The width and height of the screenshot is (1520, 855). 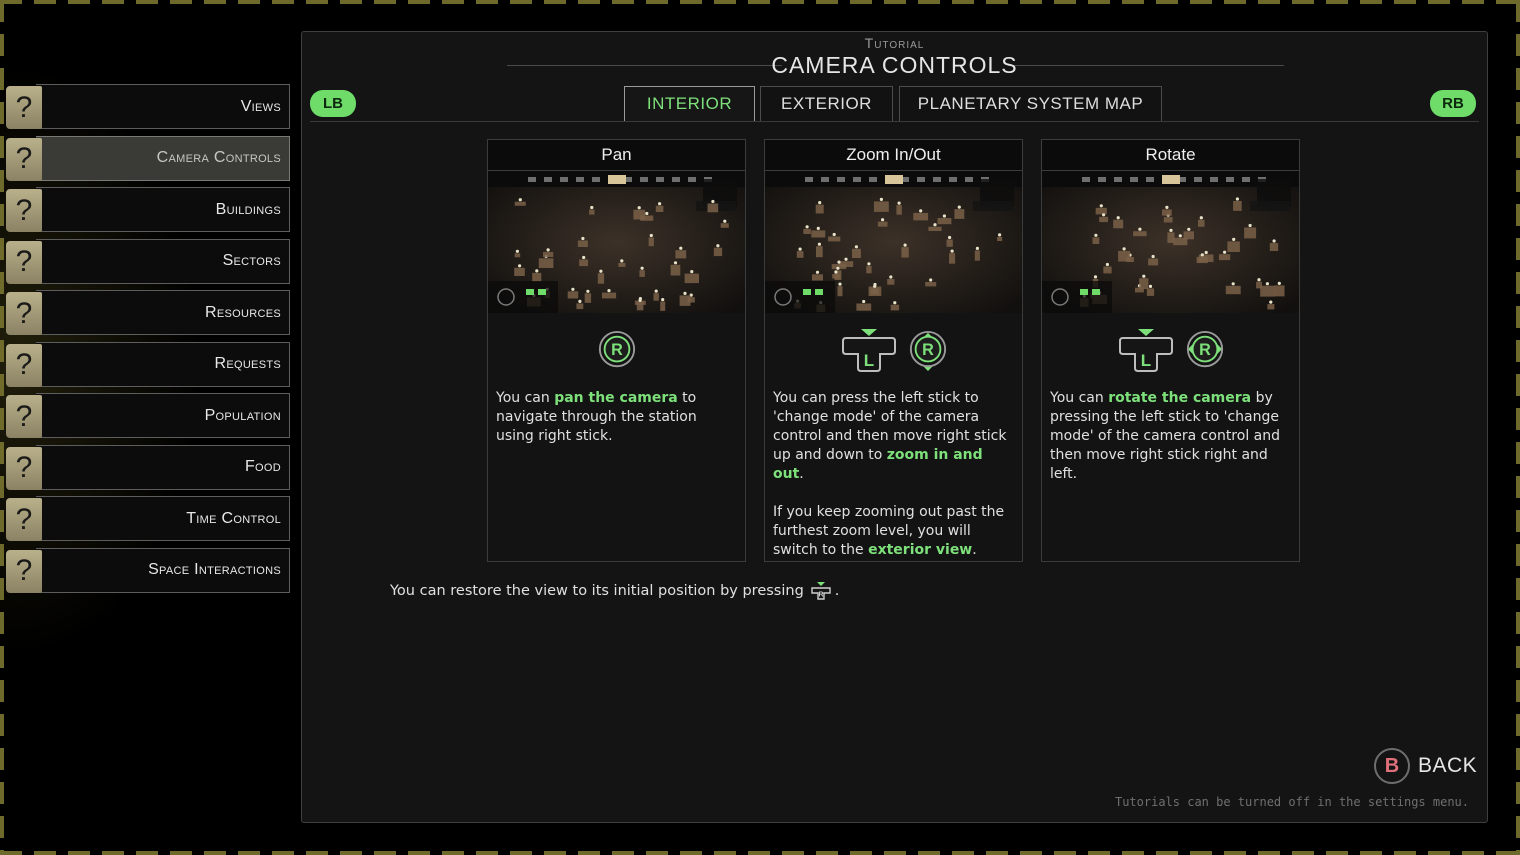 What do you see at coordinates (163, 518) in the screenshot?
I see `sidebar-item-box: Time Control` at bounding box center [163, 518].